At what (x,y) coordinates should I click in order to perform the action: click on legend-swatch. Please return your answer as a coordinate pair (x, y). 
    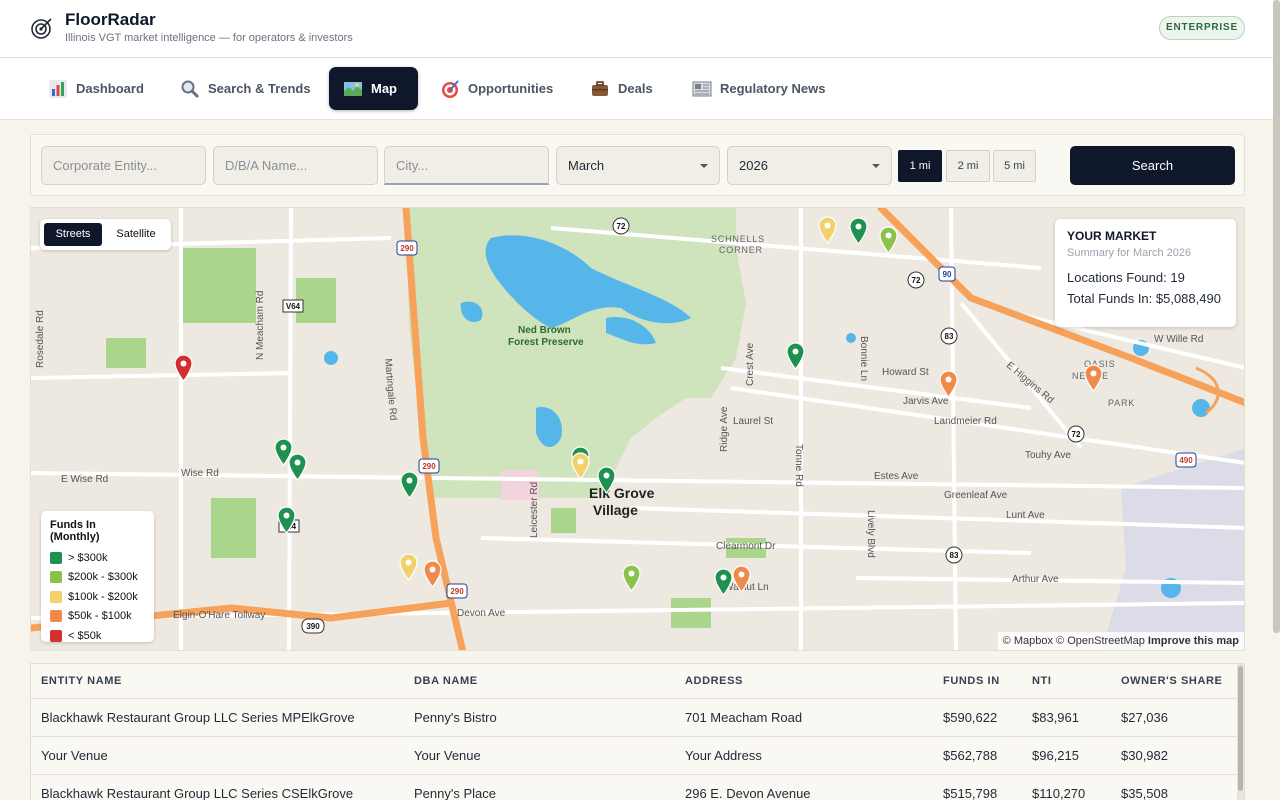
    Looking at the image, I should click on (56, 557).